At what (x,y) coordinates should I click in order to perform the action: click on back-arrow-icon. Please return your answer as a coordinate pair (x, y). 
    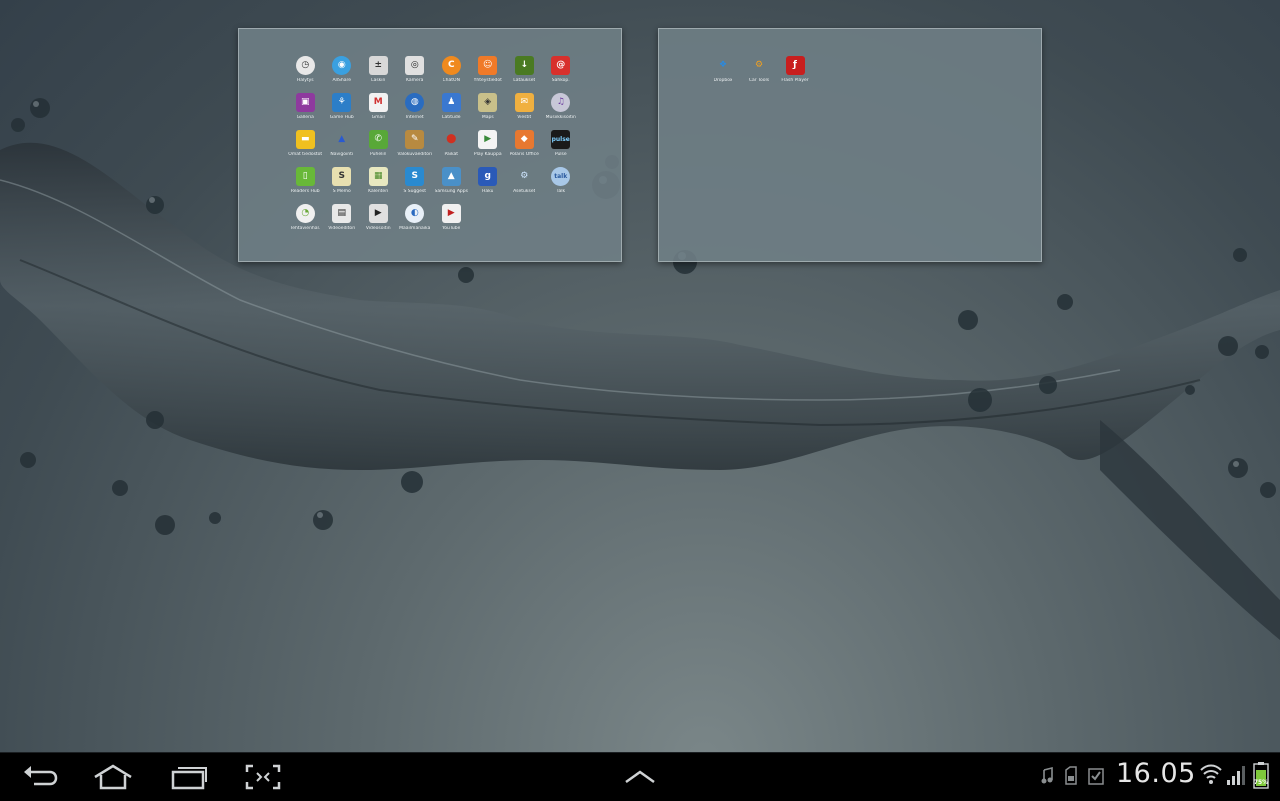
    Looking at the image, I should click on (41, 776).